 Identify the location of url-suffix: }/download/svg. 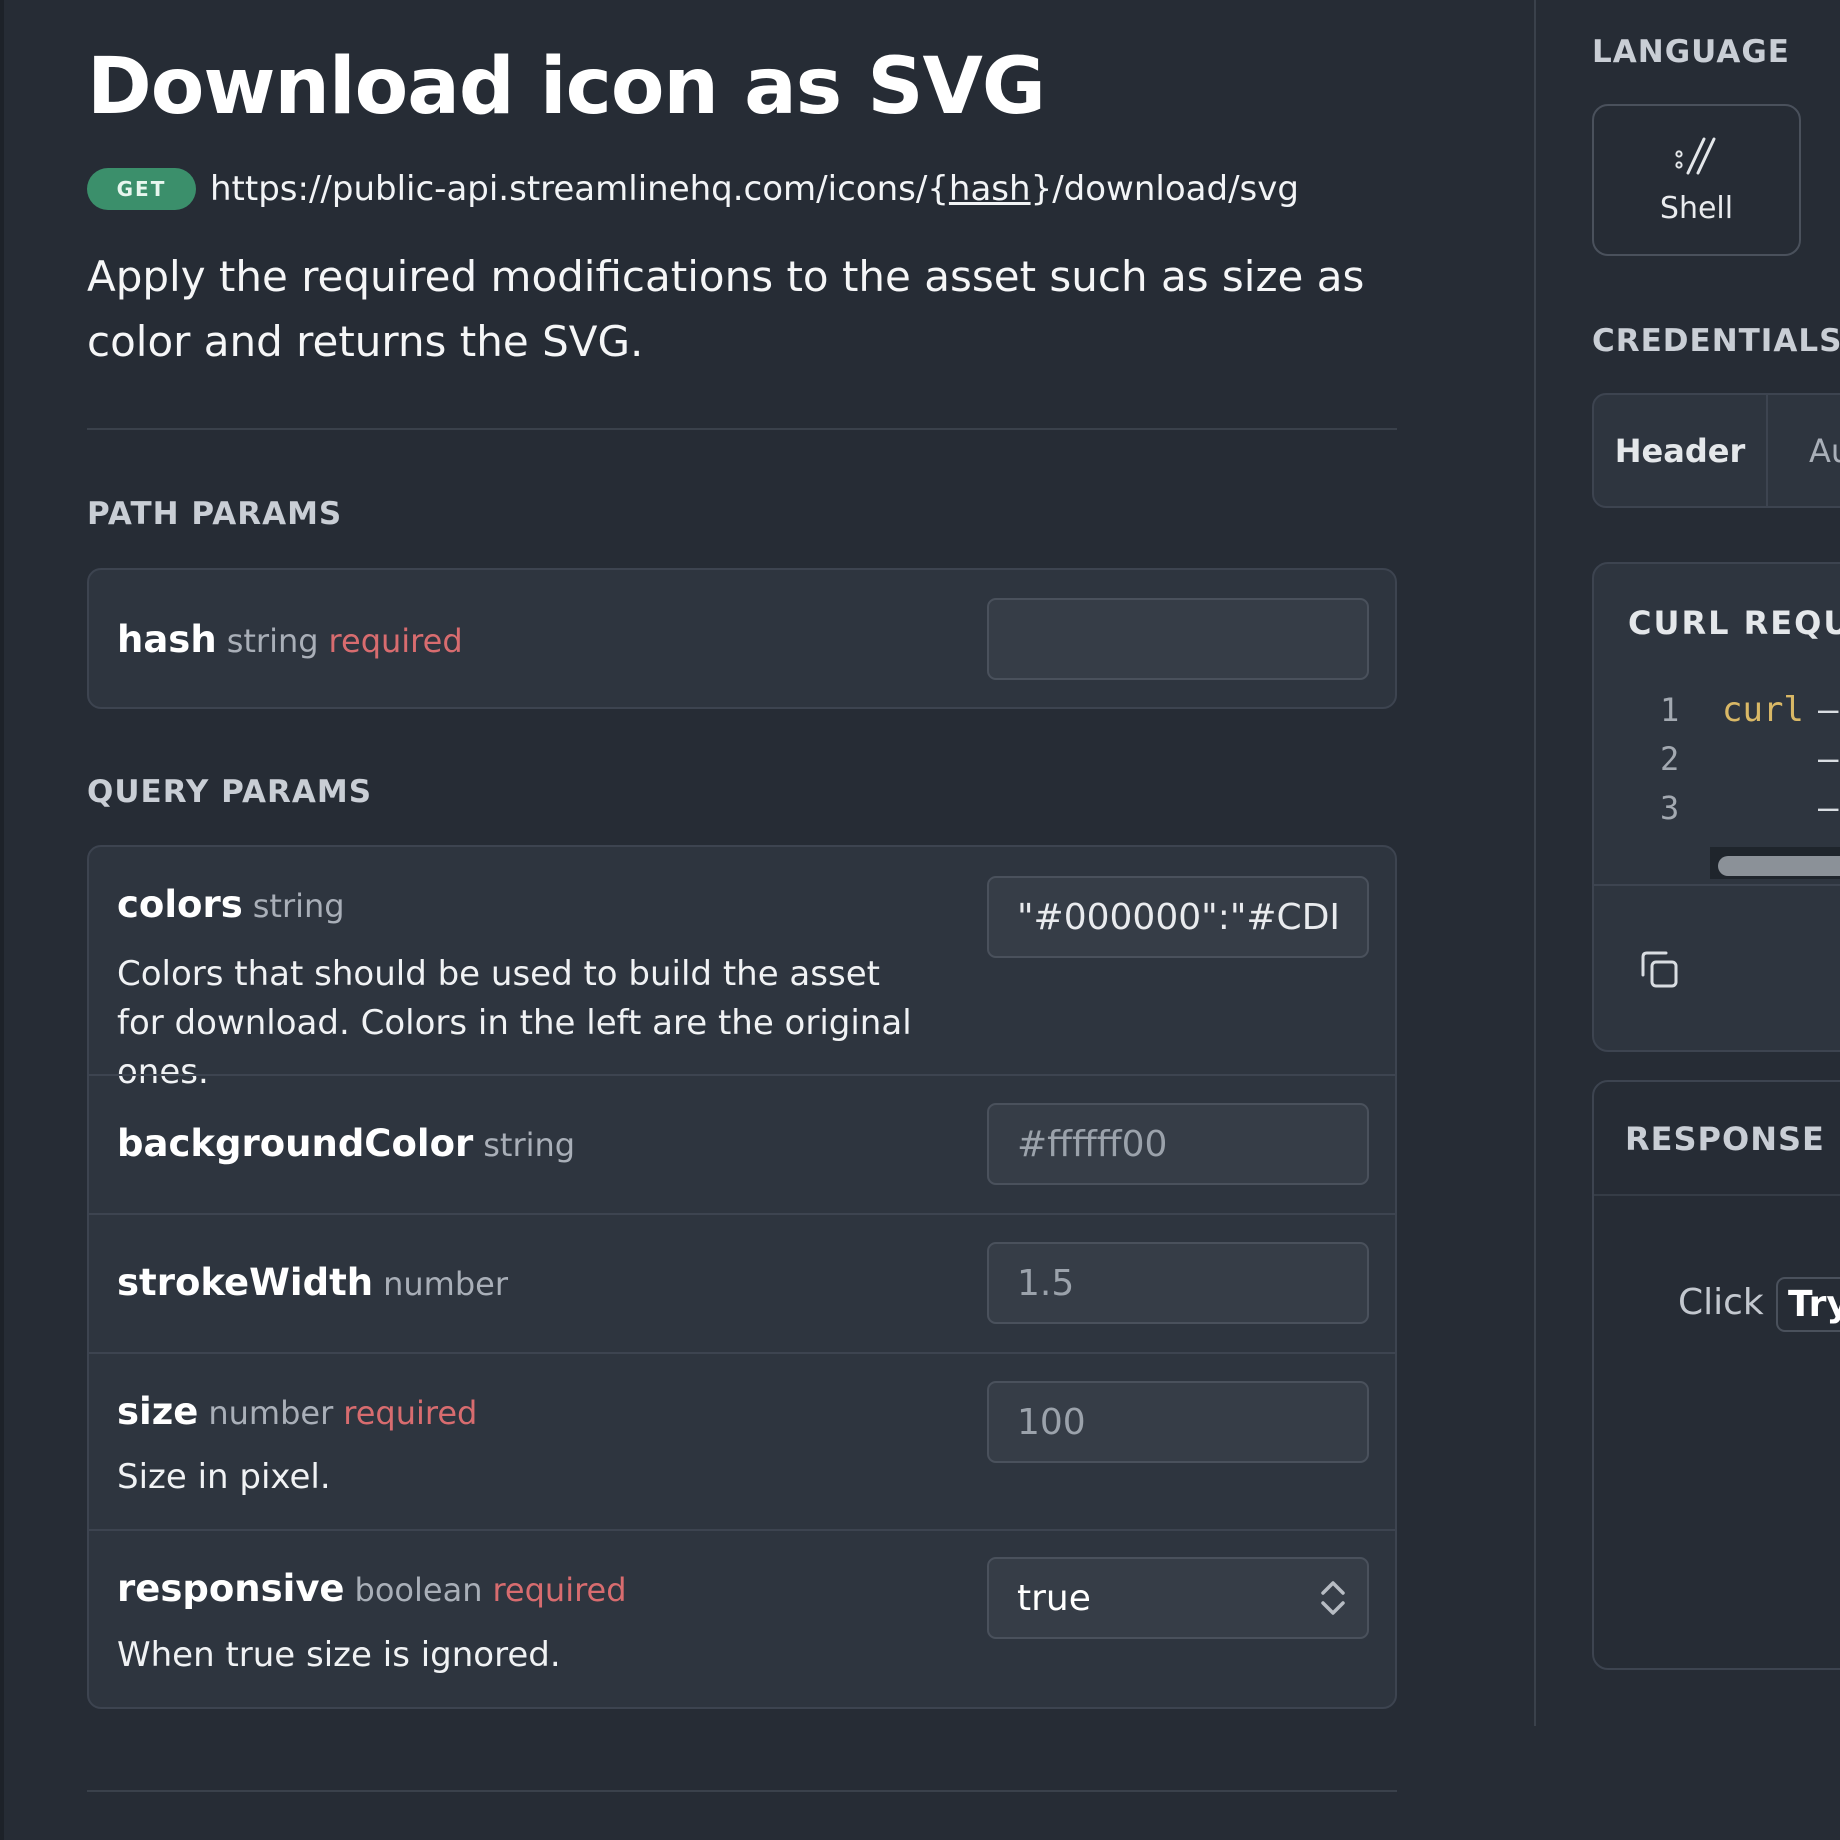
(1164, 189).